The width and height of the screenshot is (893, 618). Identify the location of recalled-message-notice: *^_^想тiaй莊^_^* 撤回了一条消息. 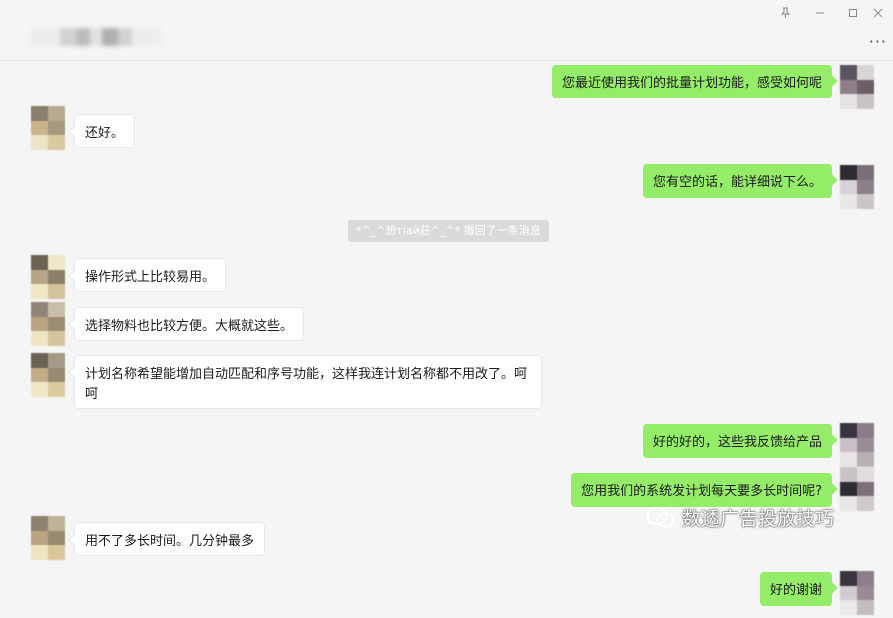
(448, 231).